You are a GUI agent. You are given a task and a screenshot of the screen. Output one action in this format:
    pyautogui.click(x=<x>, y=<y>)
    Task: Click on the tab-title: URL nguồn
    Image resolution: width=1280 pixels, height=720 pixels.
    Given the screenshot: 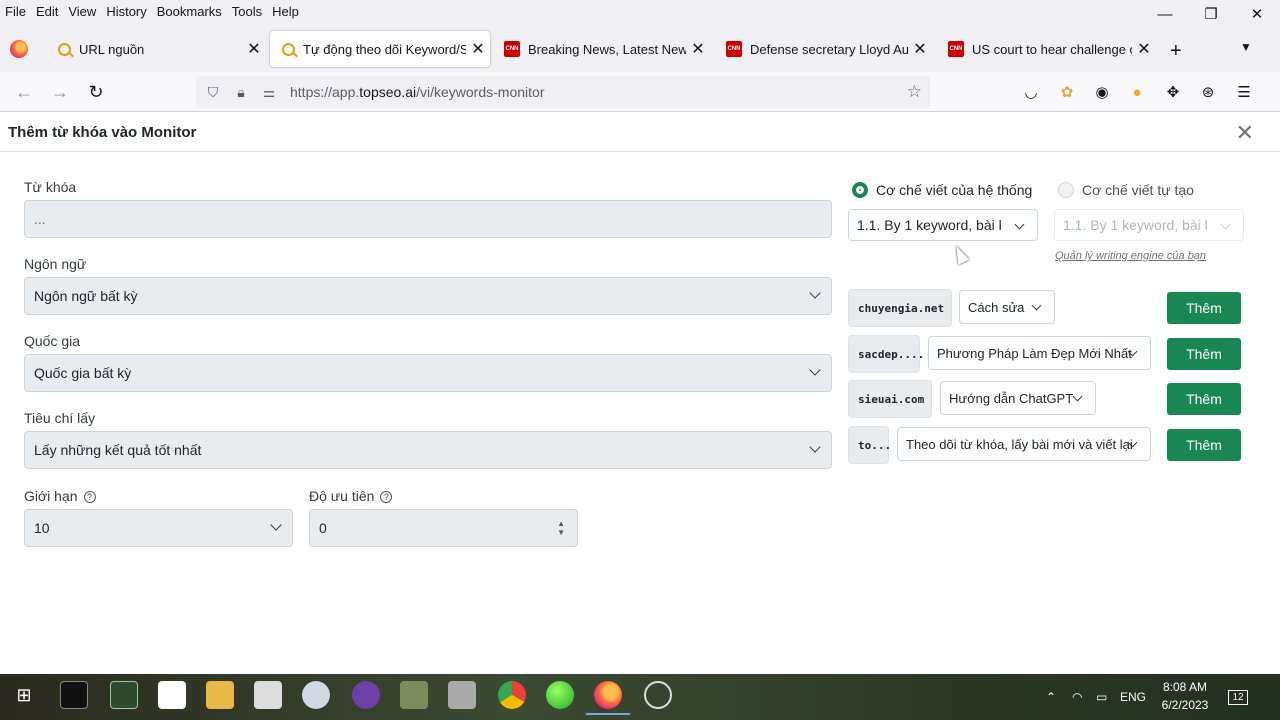 What is the action you would take?
    pyautogui.click(x=112, y=49)
    